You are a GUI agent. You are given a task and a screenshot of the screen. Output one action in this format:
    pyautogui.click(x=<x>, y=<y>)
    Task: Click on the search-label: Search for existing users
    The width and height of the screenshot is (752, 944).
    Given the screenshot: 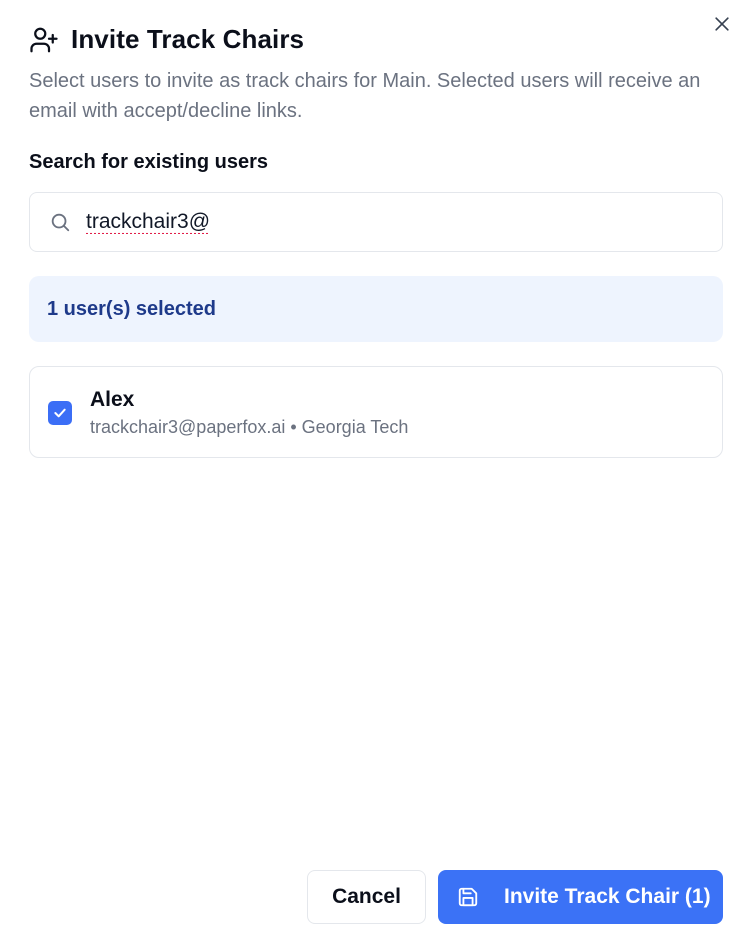 What is the action you would take?
    pyautogui.click(x=148, y=162)
    